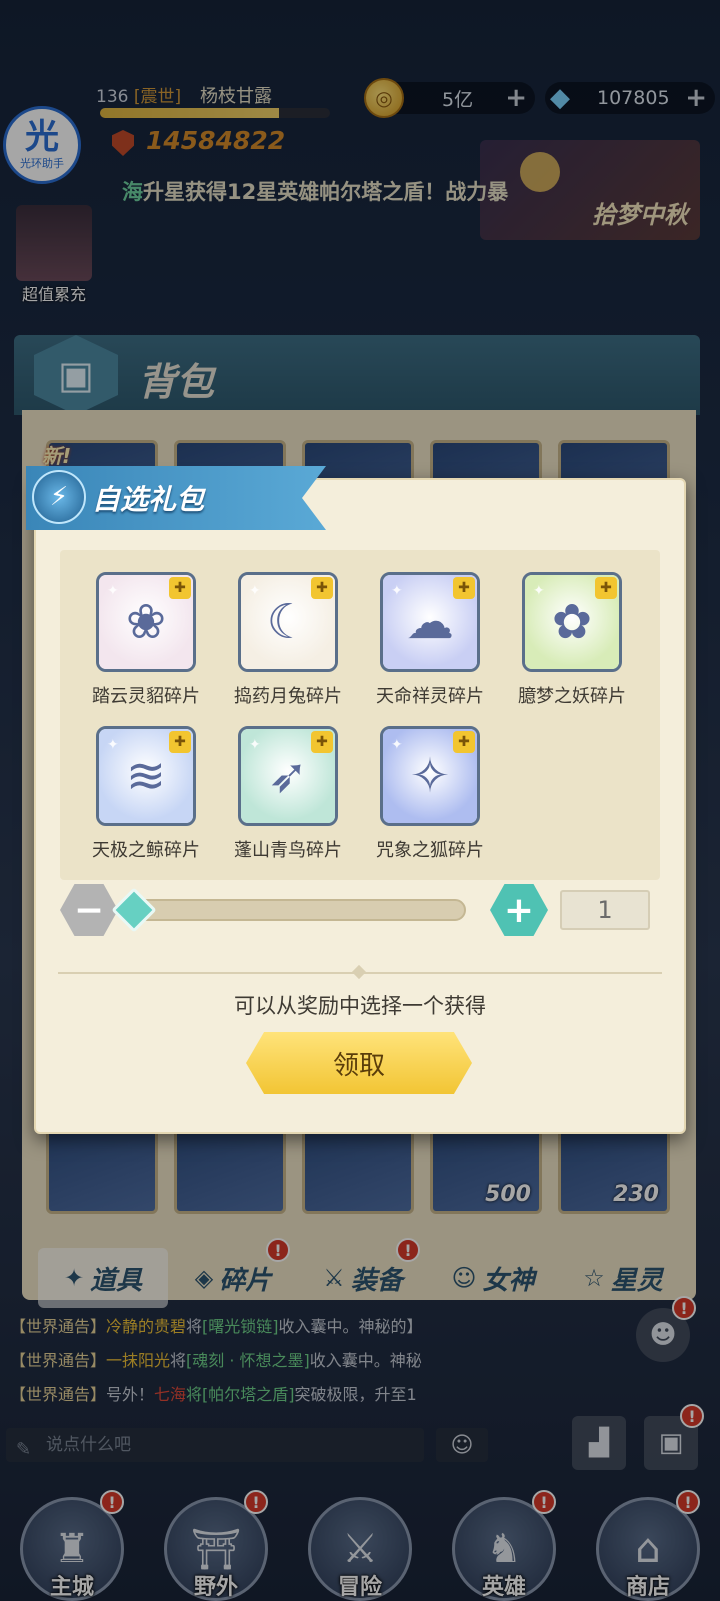 The height and width of the screenshot is (1601, 720). Describe the element at coordinates (146, 776) in the screenshot. I see `reward-icon-frame: ≋ ✚ ✦` at that location.